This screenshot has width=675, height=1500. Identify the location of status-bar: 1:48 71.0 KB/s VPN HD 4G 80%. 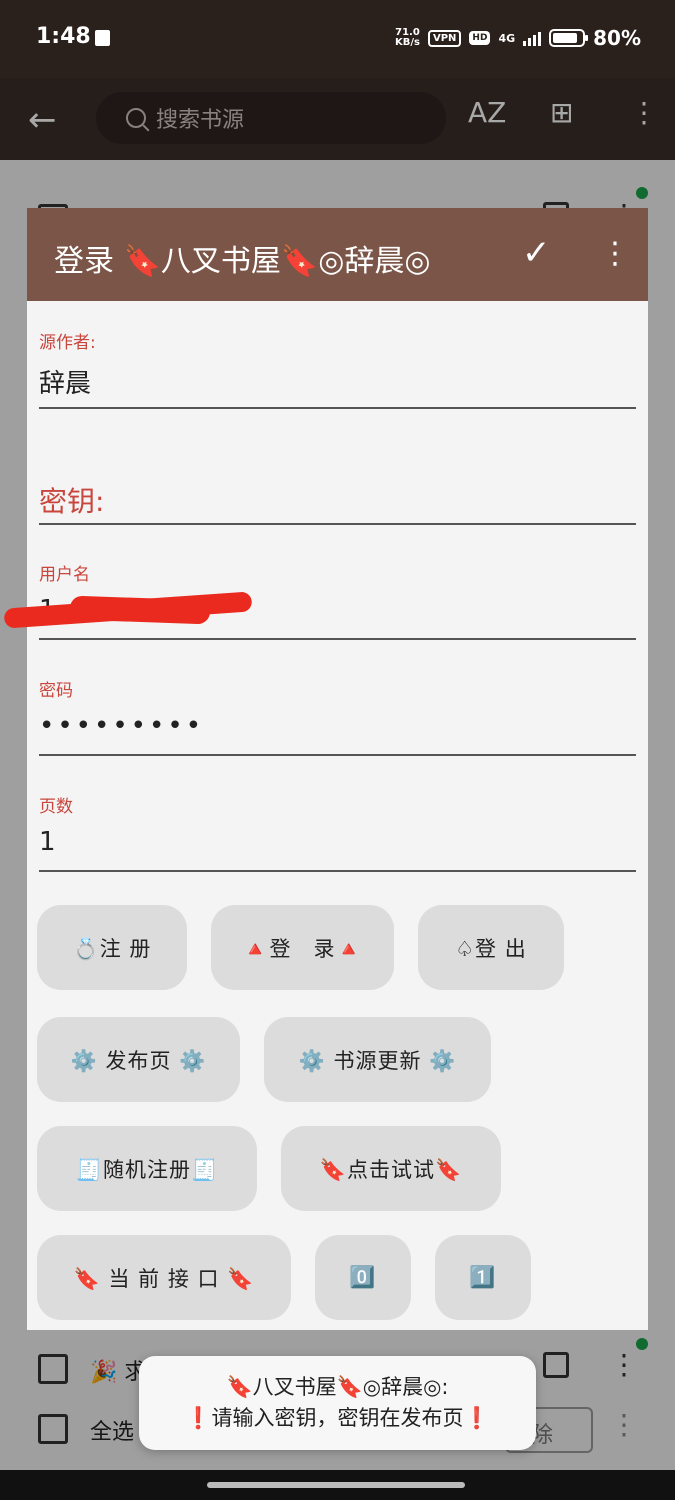
(337, 39).